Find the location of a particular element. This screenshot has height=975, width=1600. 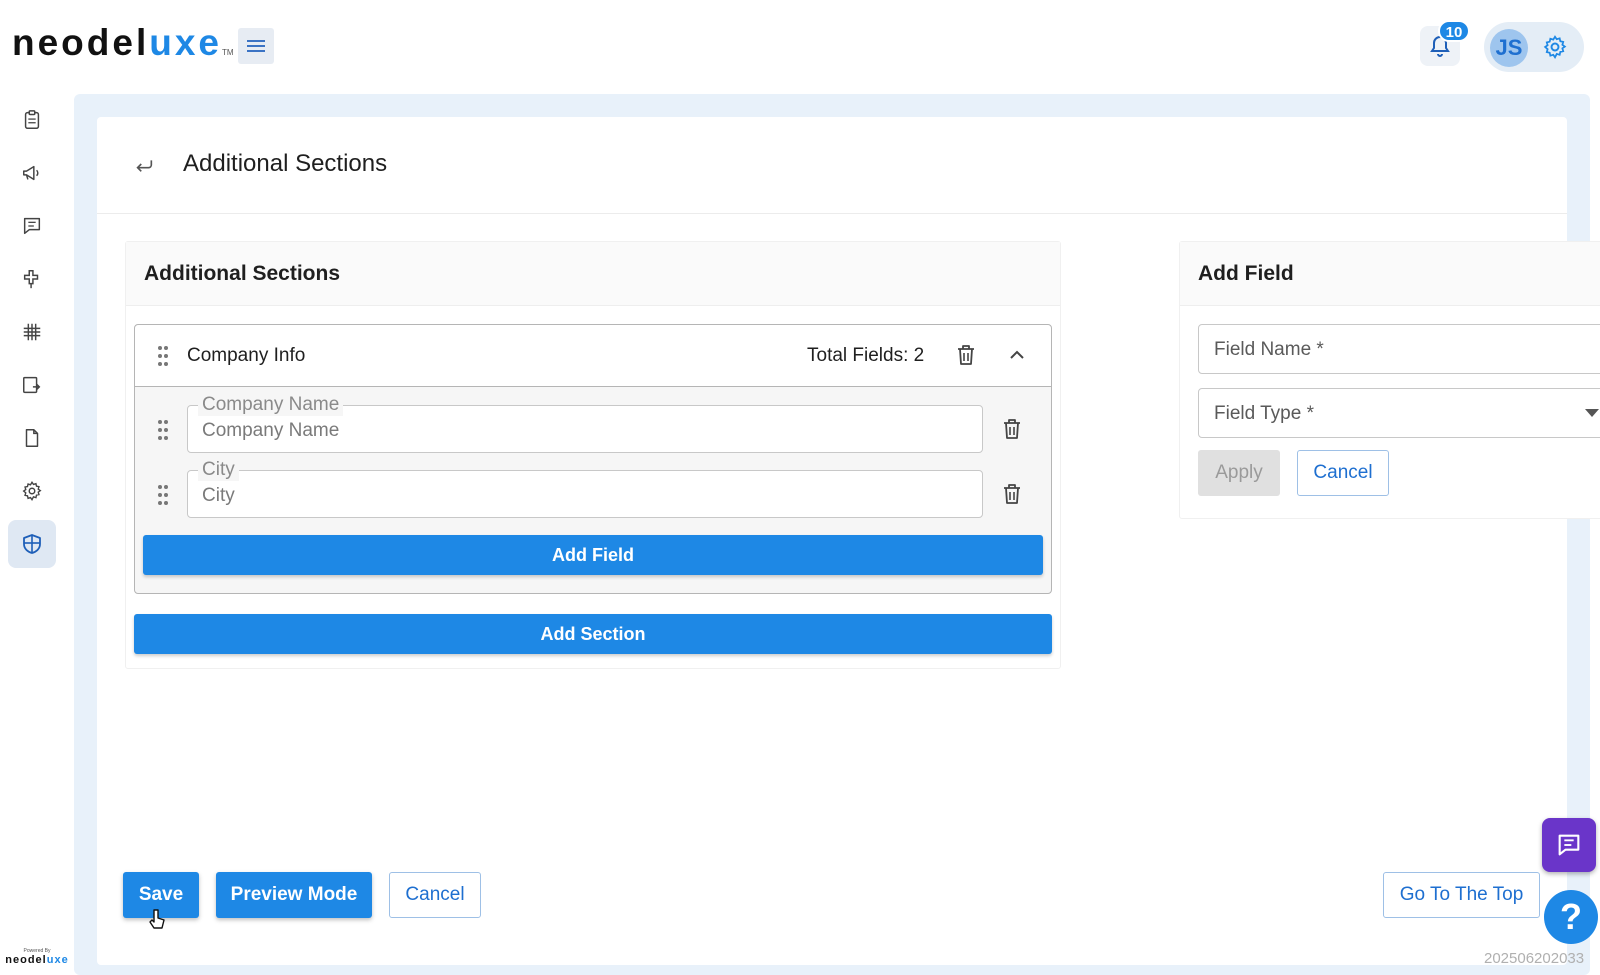

notification-count-badge: 10 is located at coordinates (1454, 31).